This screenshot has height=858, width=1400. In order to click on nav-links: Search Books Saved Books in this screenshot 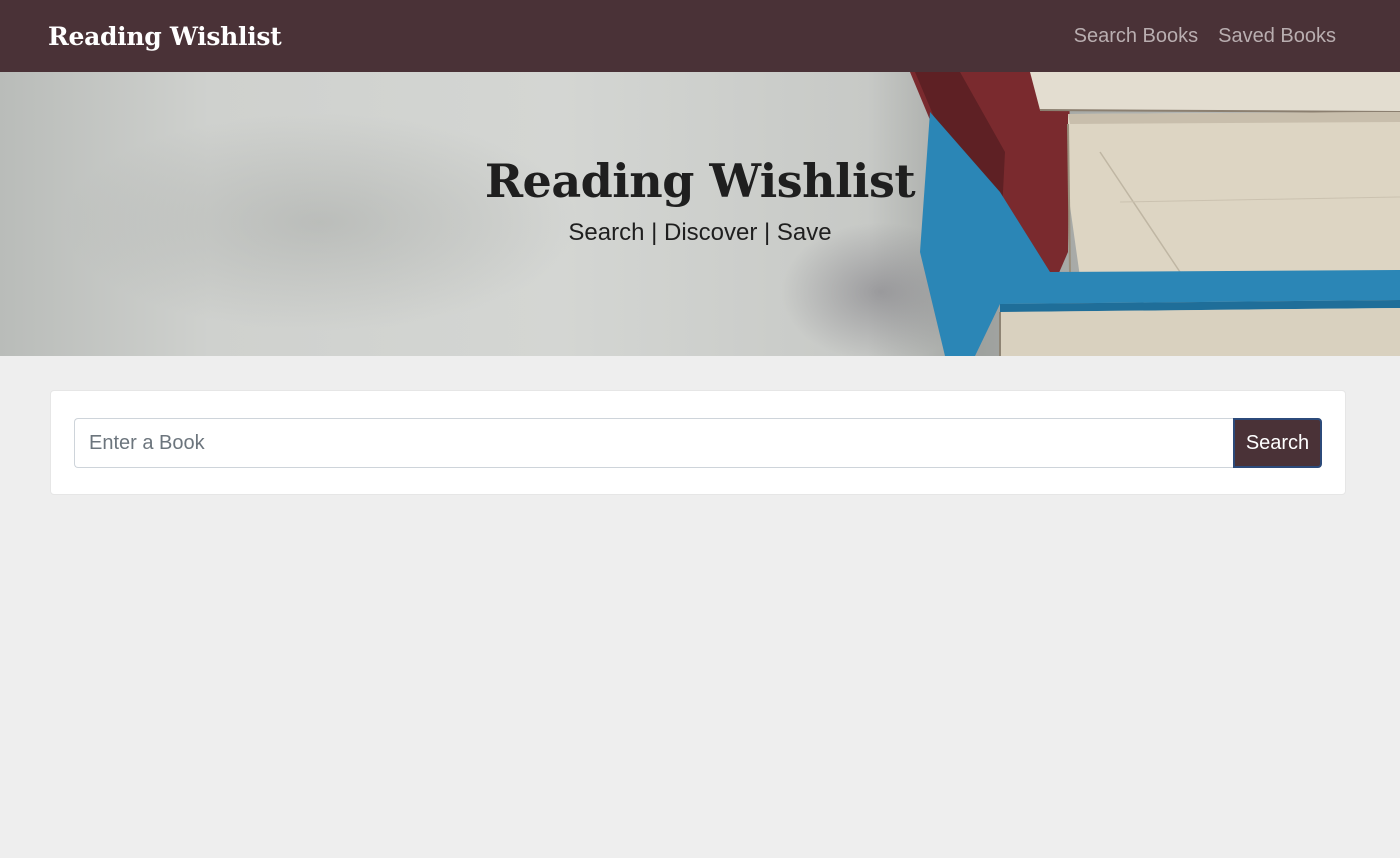, I will do `click(1205, 36)`.